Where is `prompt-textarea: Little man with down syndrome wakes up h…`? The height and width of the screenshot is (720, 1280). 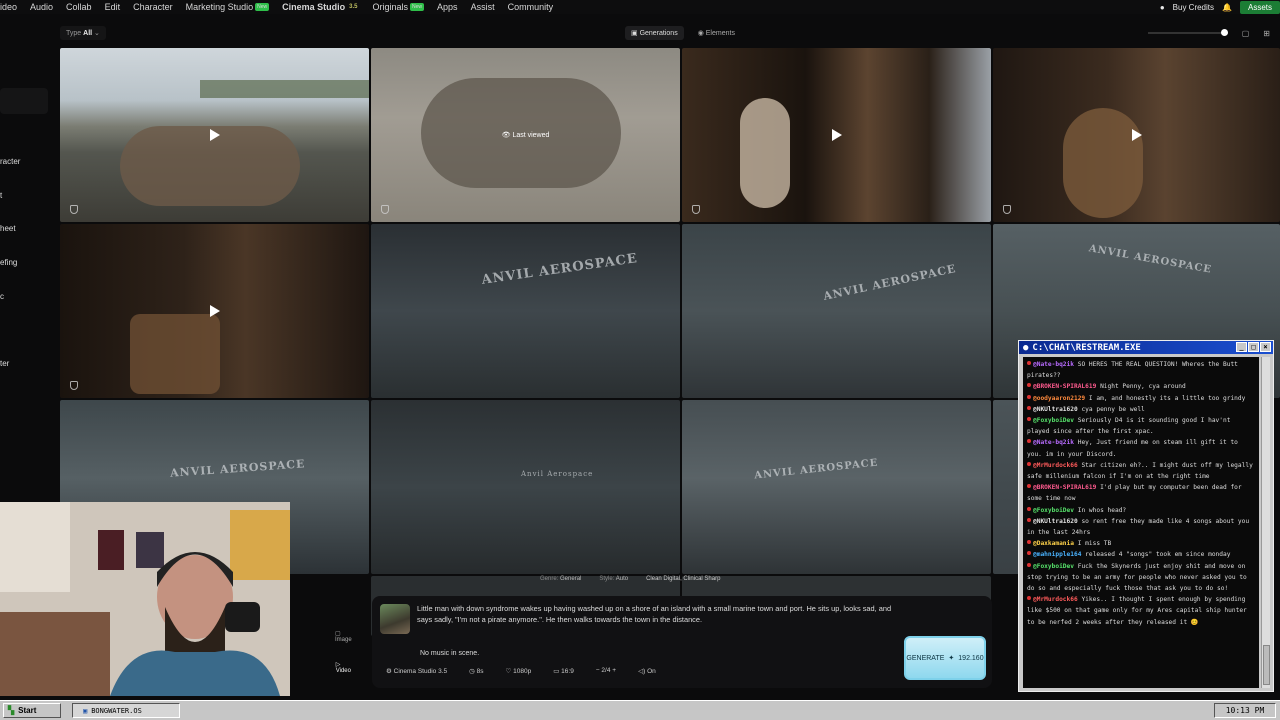
prompt-textarea: Little man with down syndrome wakes up h… is located at coordinates (654, 614).